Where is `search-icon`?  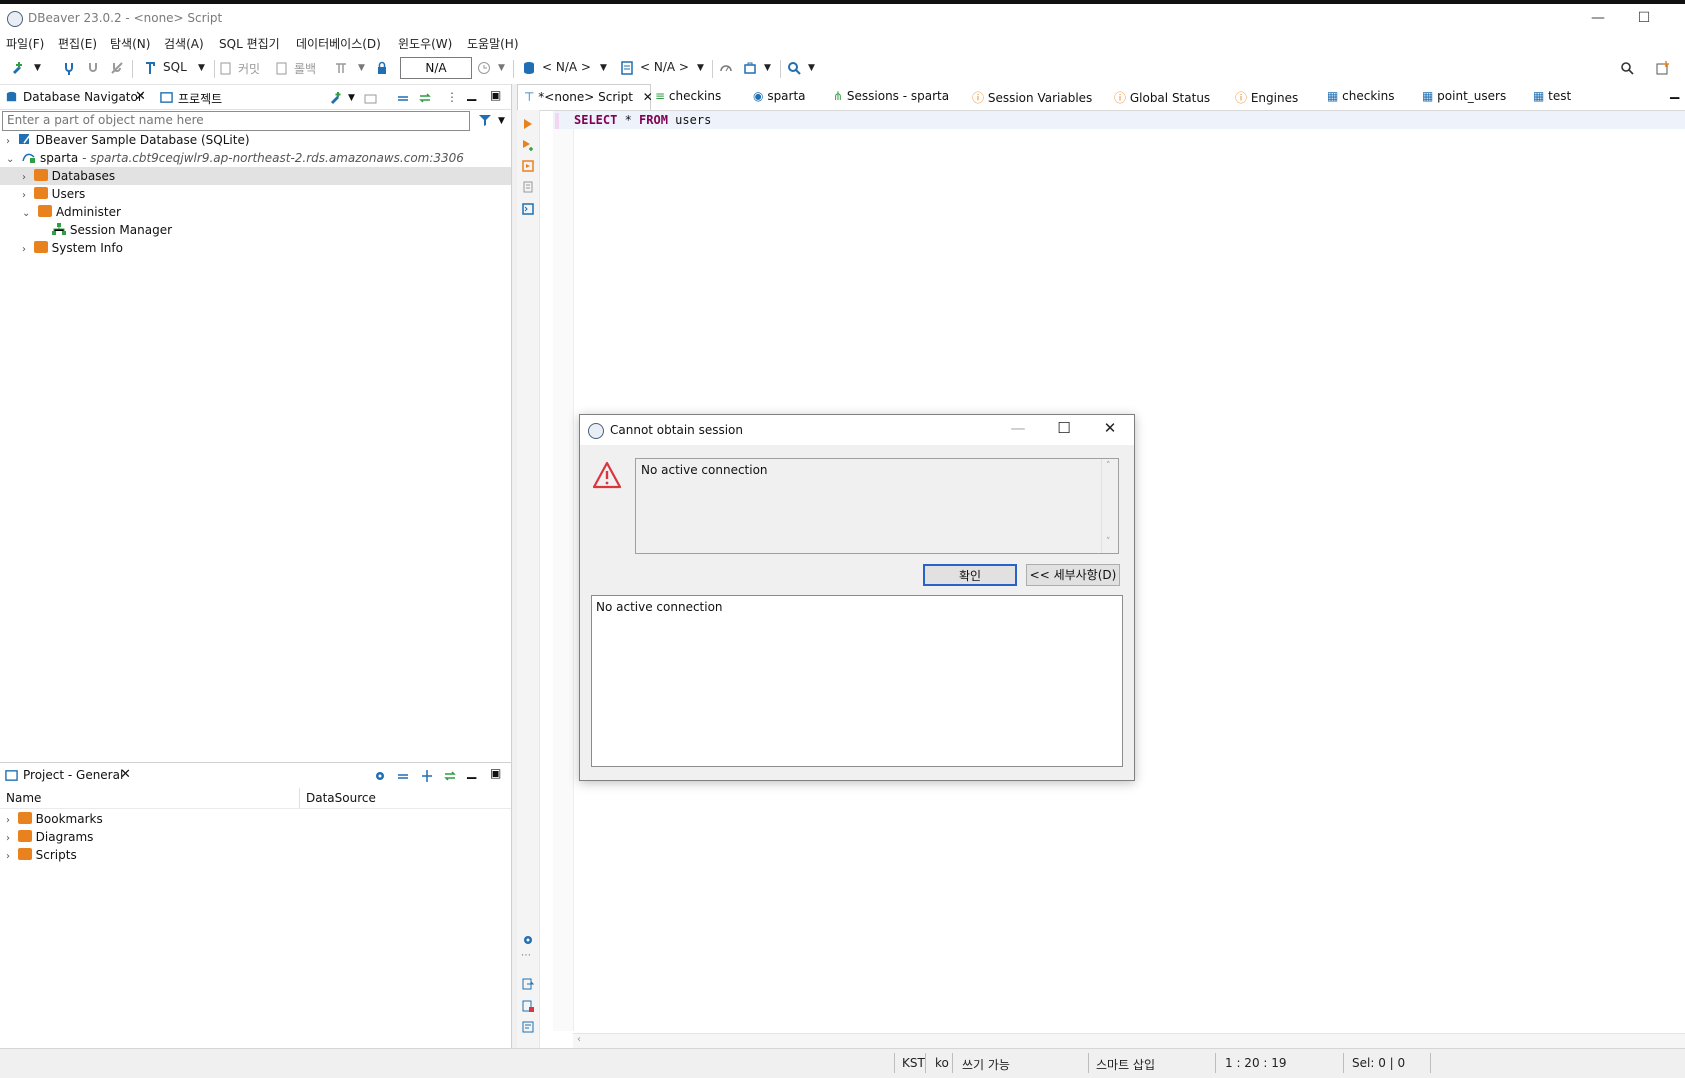
search-icon is located at coordinates (794, 68).